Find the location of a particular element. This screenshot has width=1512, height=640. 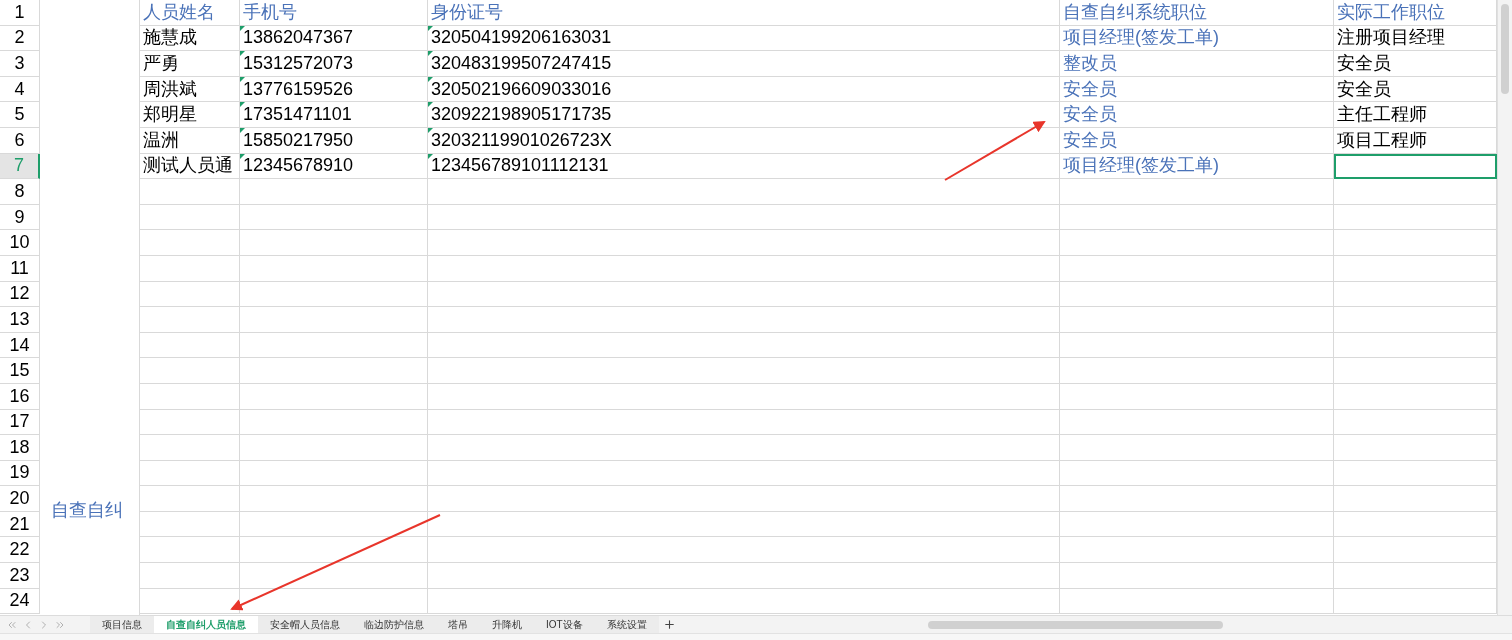

table-cell: 人员姓名 is located at coordinates (190, 13).